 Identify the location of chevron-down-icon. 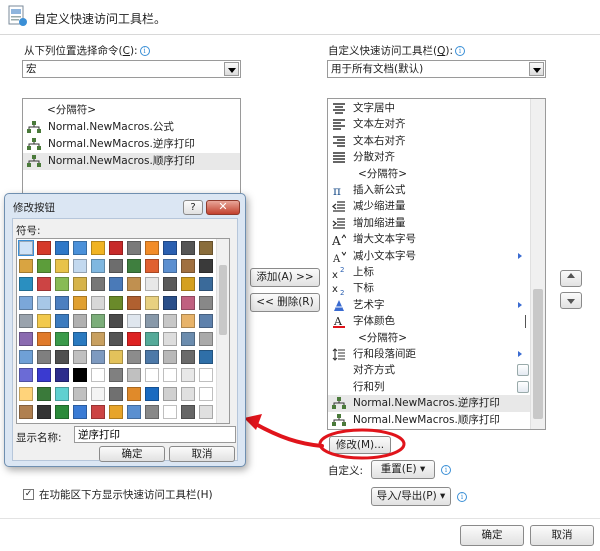
(231, 69).